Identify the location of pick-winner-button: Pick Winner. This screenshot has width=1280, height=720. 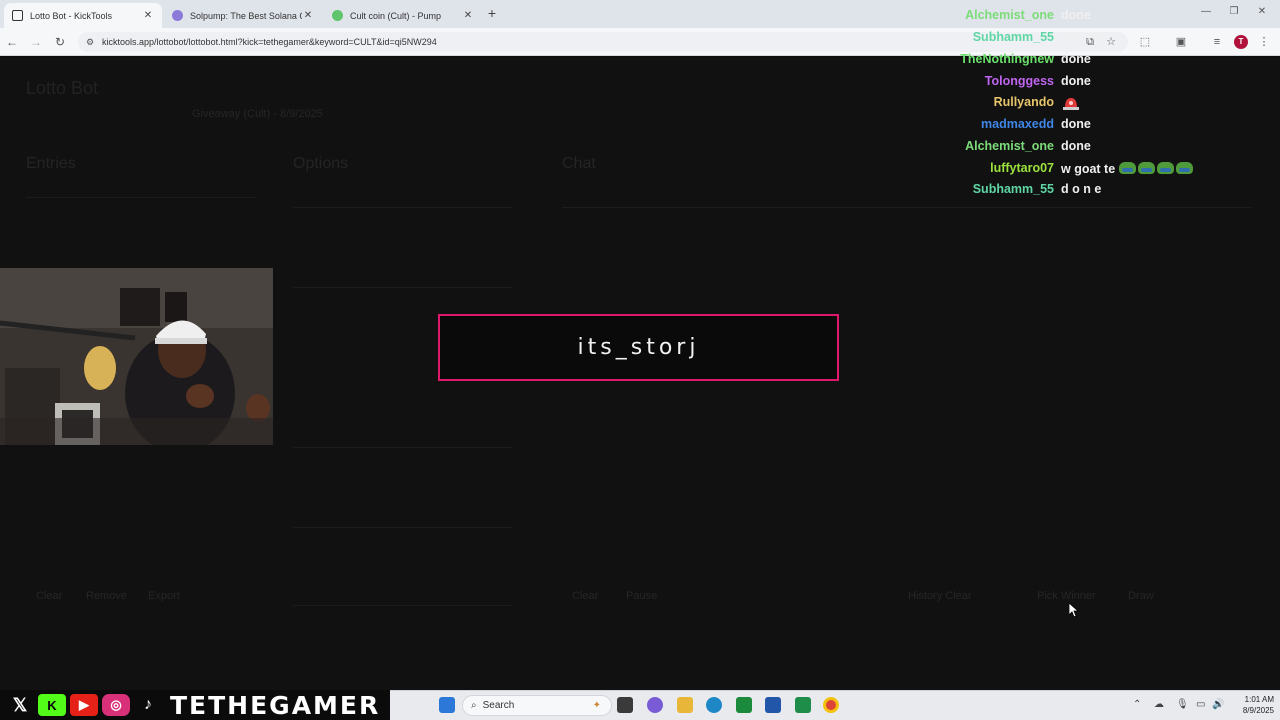
(1066, 596).